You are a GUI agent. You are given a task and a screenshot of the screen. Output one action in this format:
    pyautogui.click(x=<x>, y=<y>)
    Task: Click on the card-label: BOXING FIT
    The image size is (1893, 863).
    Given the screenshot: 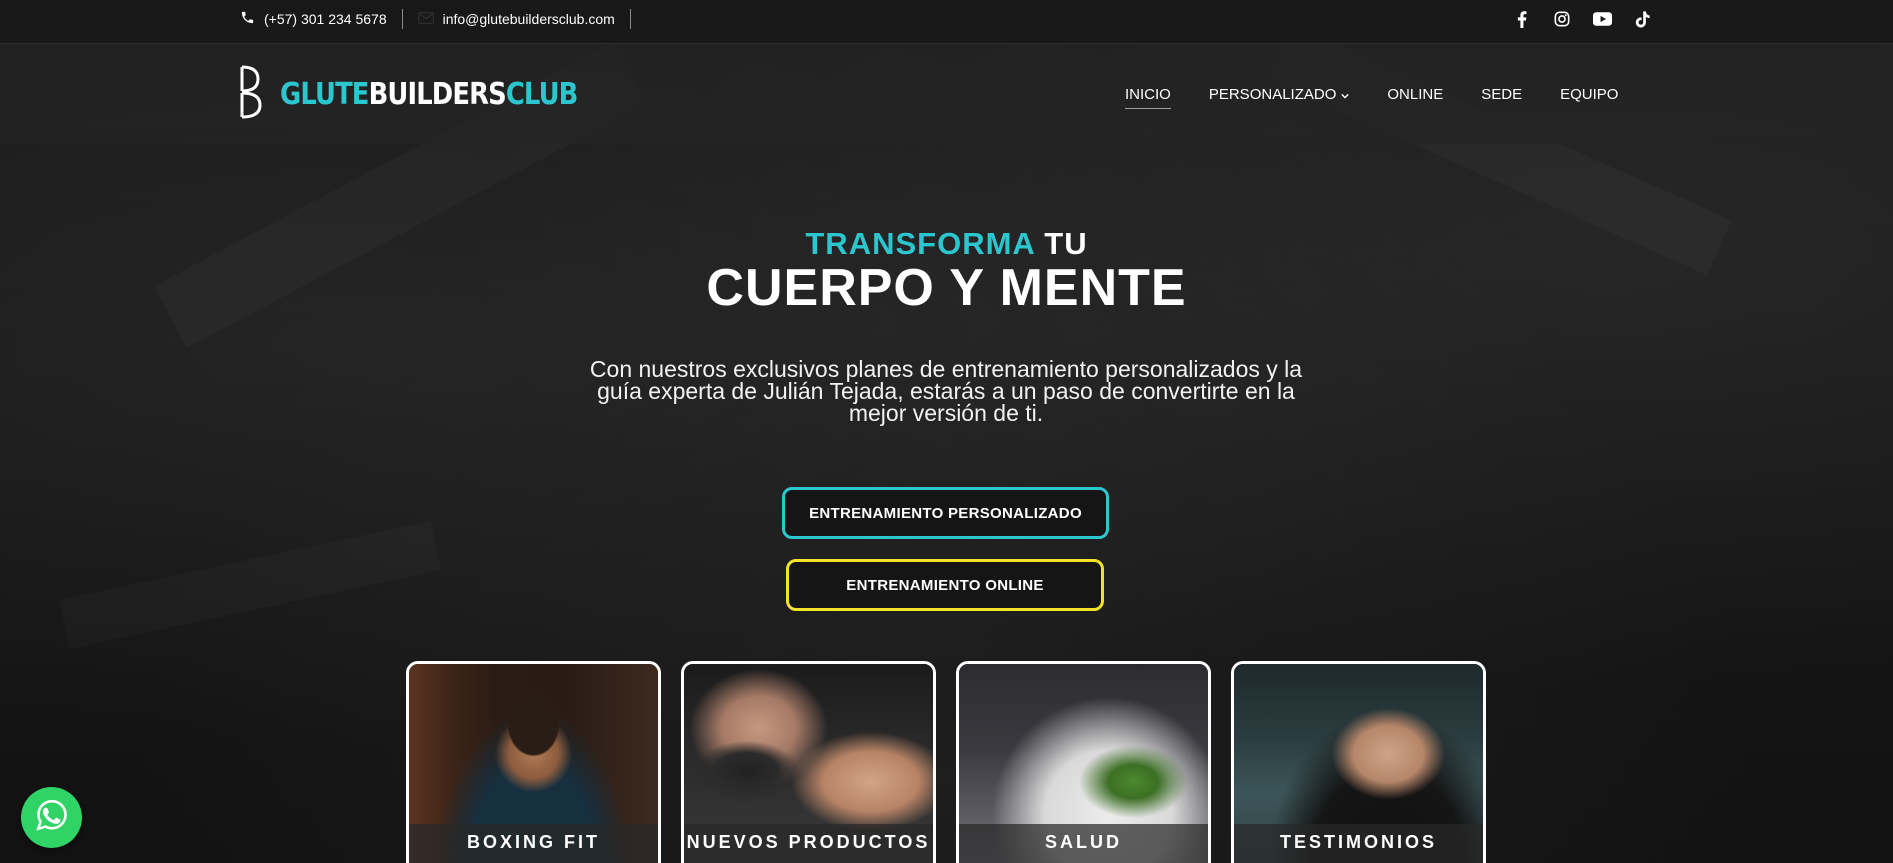 What is the action you would take?
    pyautogui.click(x=533, y=843)
    